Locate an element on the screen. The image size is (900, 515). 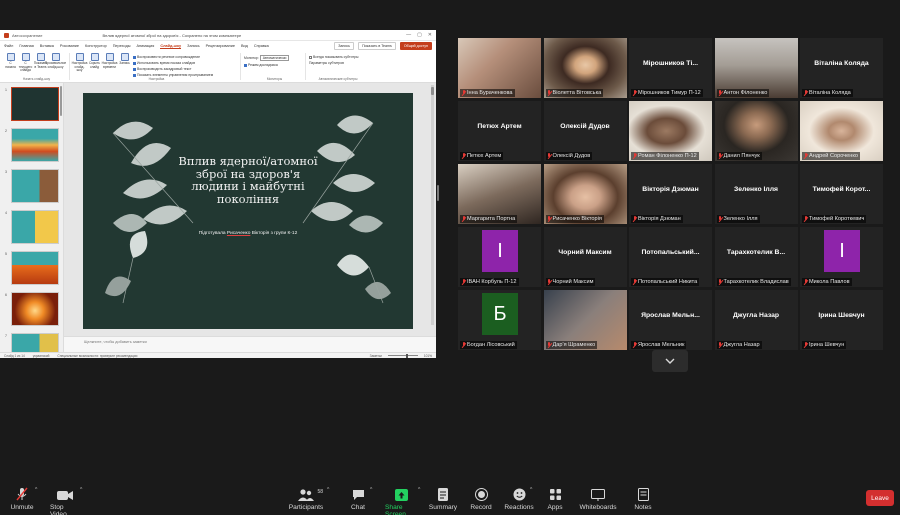
participant-tile: Ірина Шевчун Ірина Шевчун is located at coordinates (841, 320).